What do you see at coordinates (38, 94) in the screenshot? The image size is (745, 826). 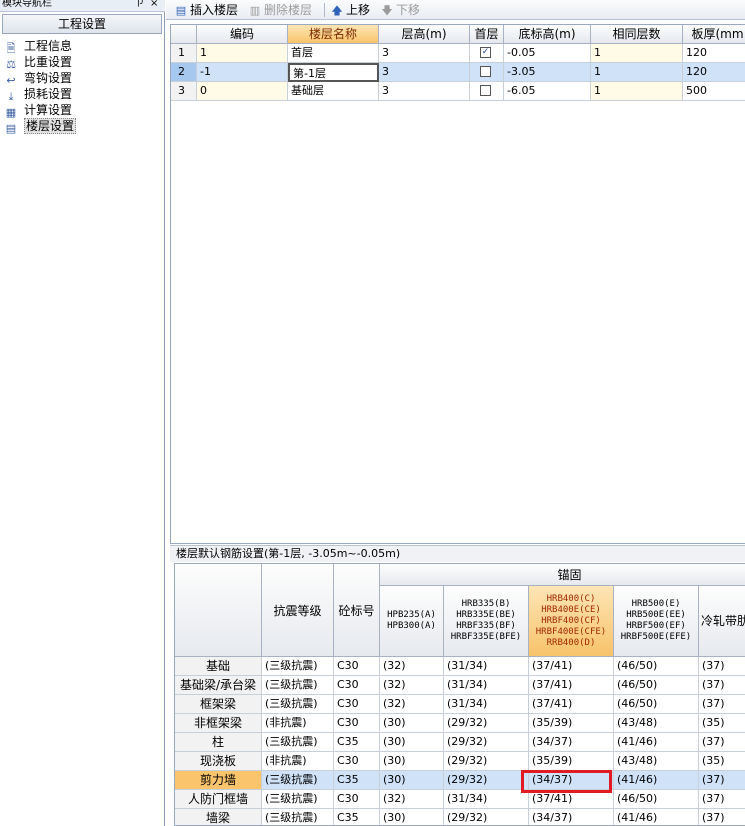 I see `tree-item-4: ⤓ 损耗设置` at bounding box center [38, 94].